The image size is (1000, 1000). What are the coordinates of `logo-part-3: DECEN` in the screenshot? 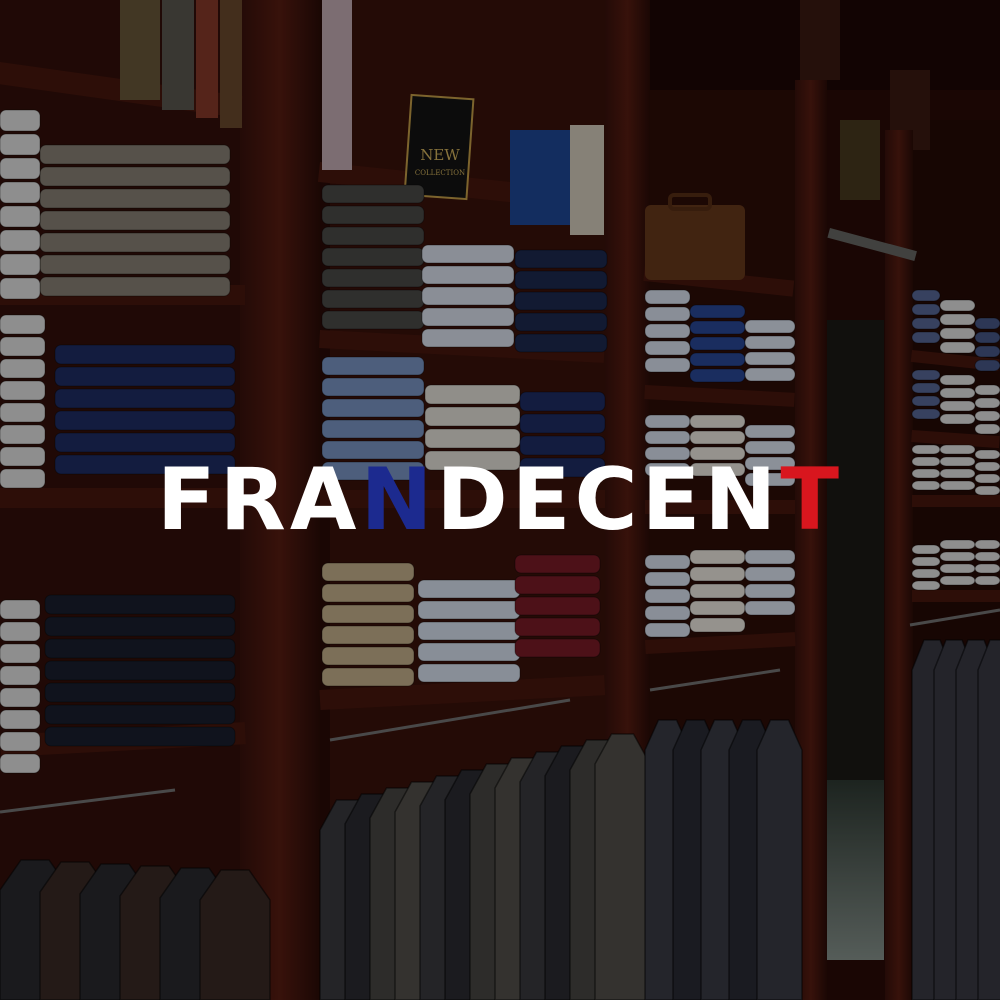 It's located at (608, 500).